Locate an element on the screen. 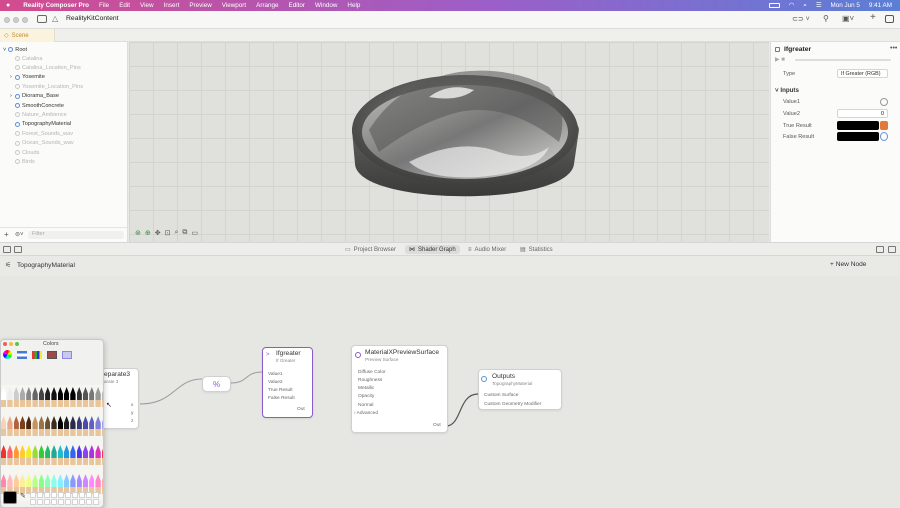 Image resolution: width=900 pixels, height=508 pixels. menu-file: File is located at coordinates (104, 5).